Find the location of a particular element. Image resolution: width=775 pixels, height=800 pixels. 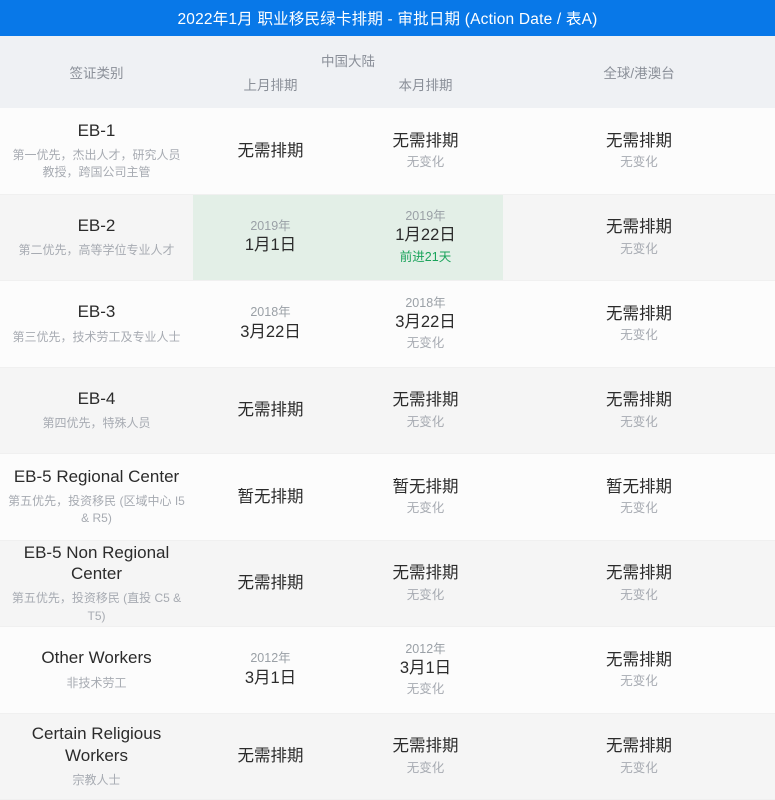

date-value: 1月22日 is located at coordinates (425, 235).